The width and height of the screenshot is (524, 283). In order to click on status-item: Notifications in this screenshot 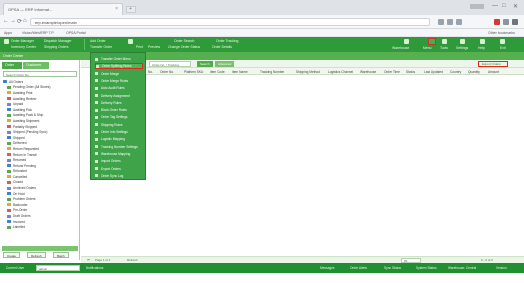, I will do `click(94, 268)`.